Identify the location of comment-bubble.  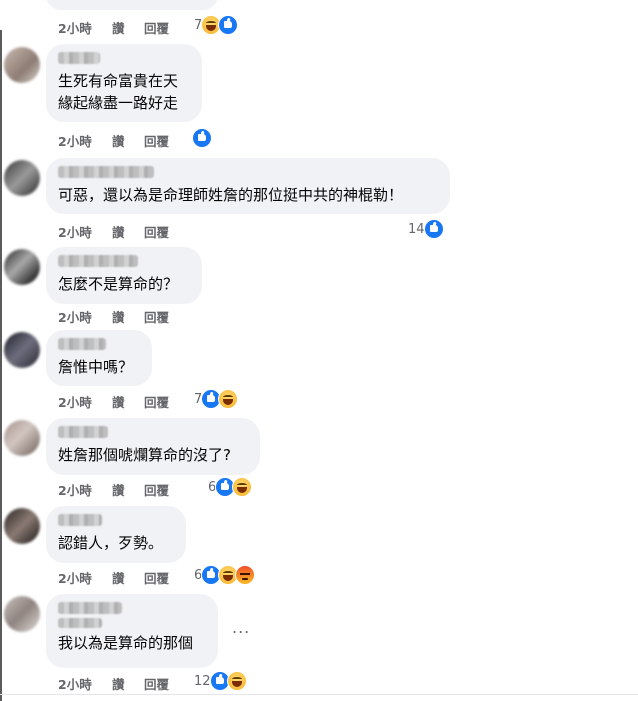
(132, 5).